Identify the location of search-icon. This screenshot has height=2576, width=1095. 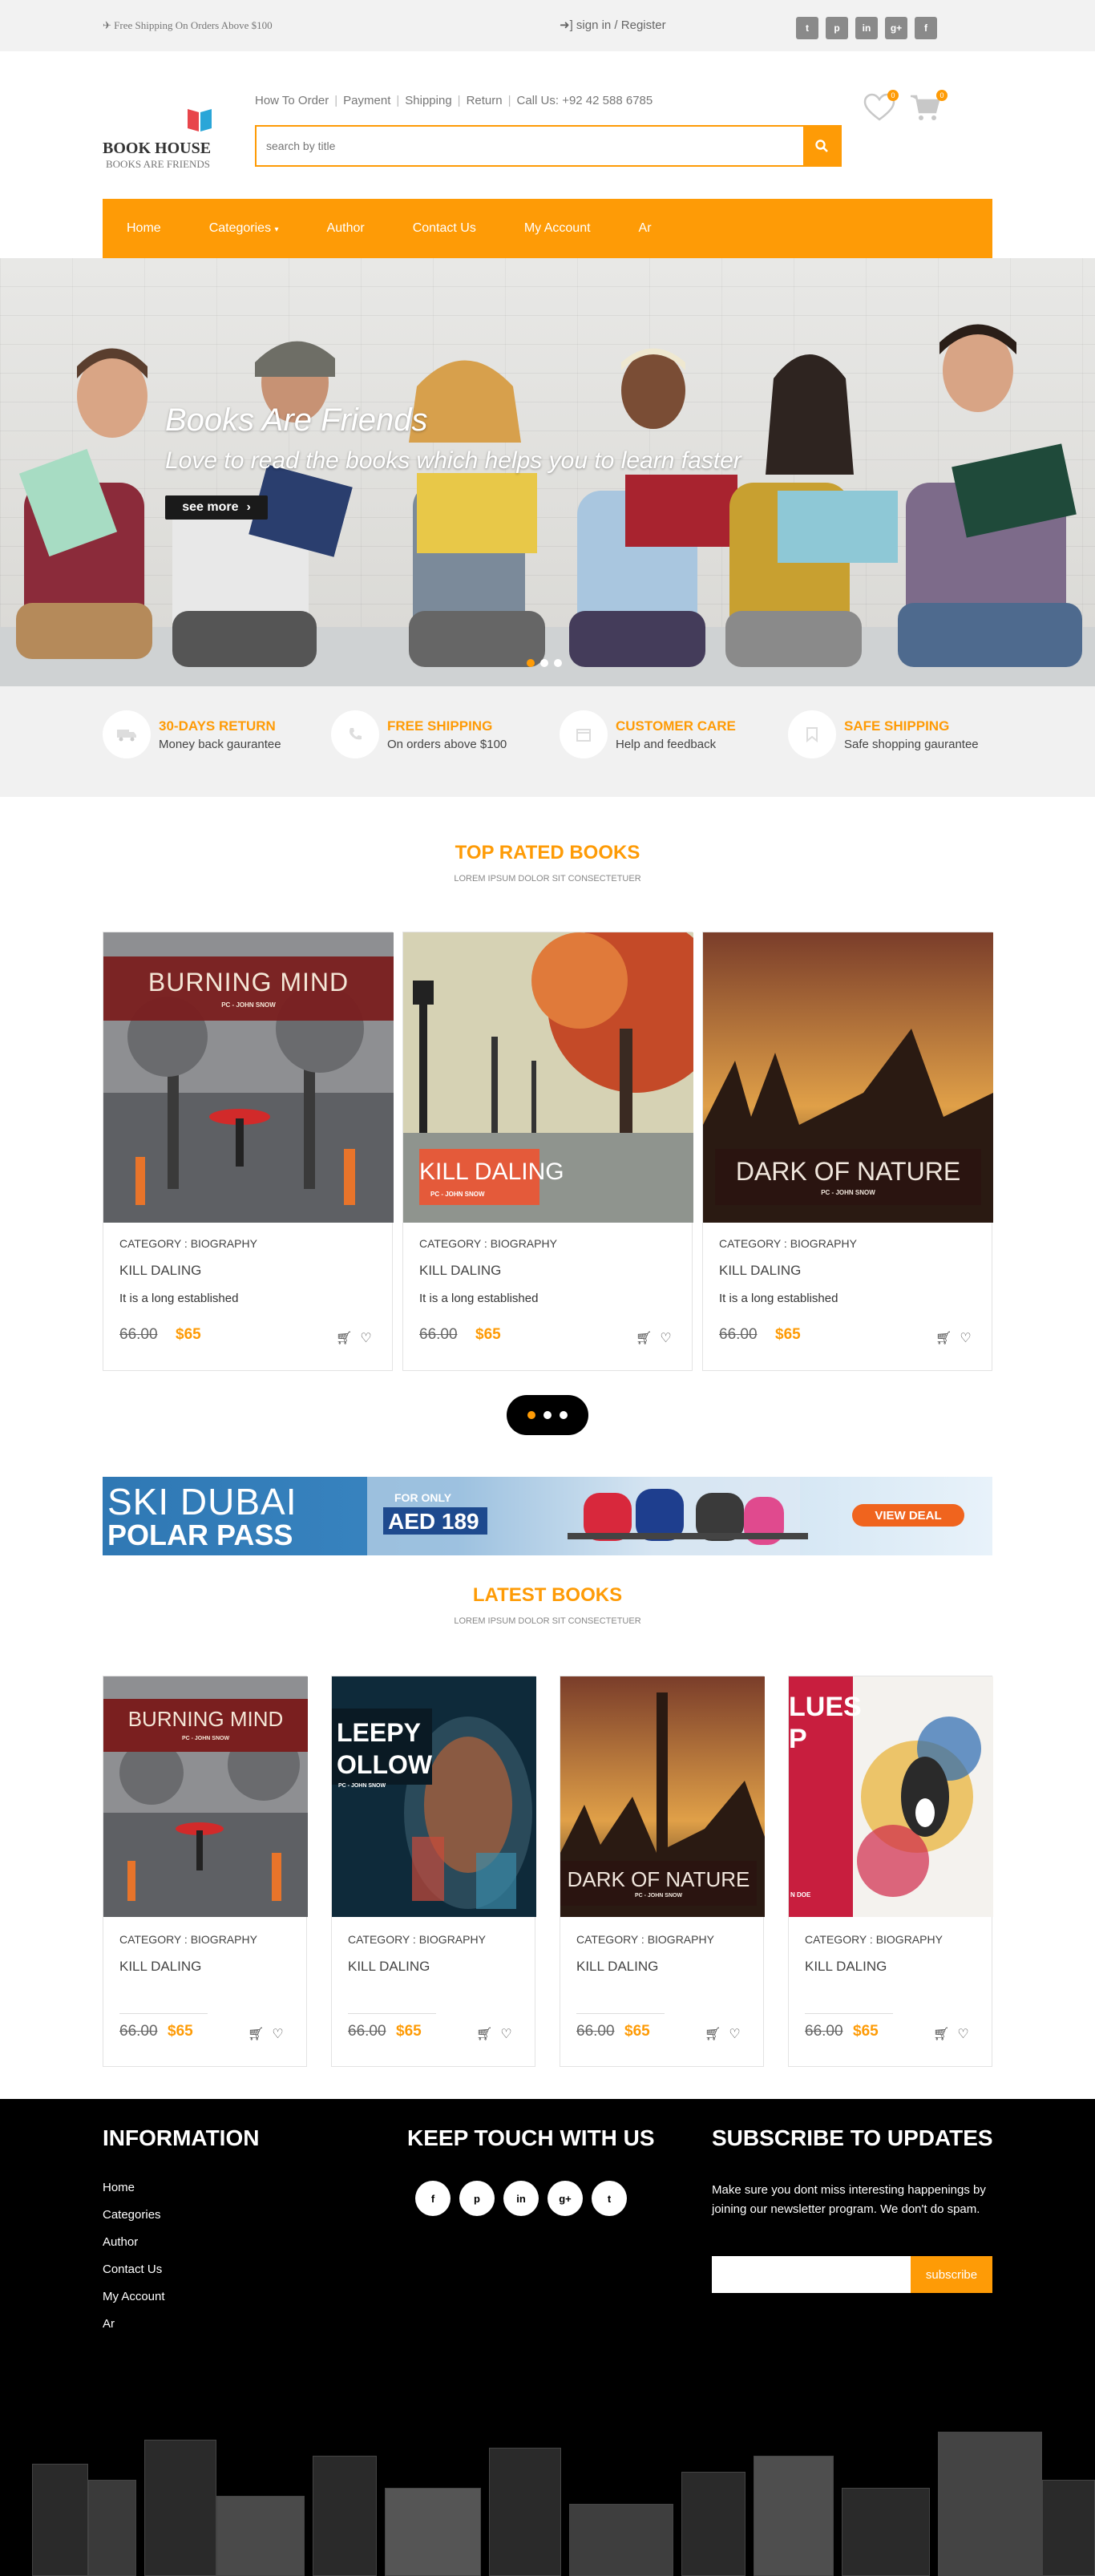
(821, 146).